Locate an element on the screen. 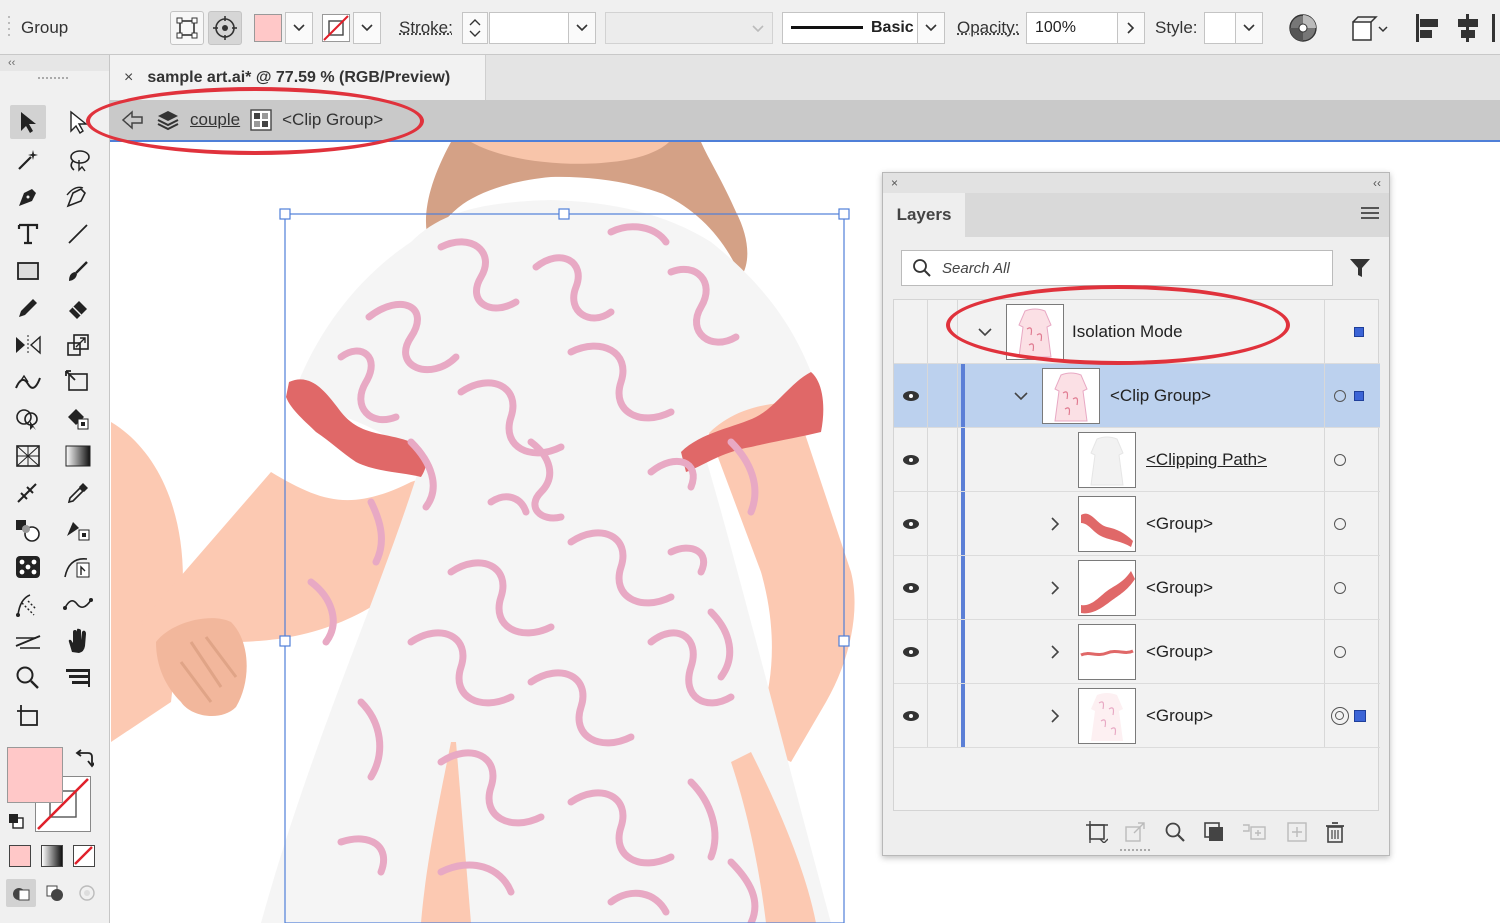 Image resolution: width=1500 pixels, height=923 pixels. type-tool is located at coordinates (28, 234).